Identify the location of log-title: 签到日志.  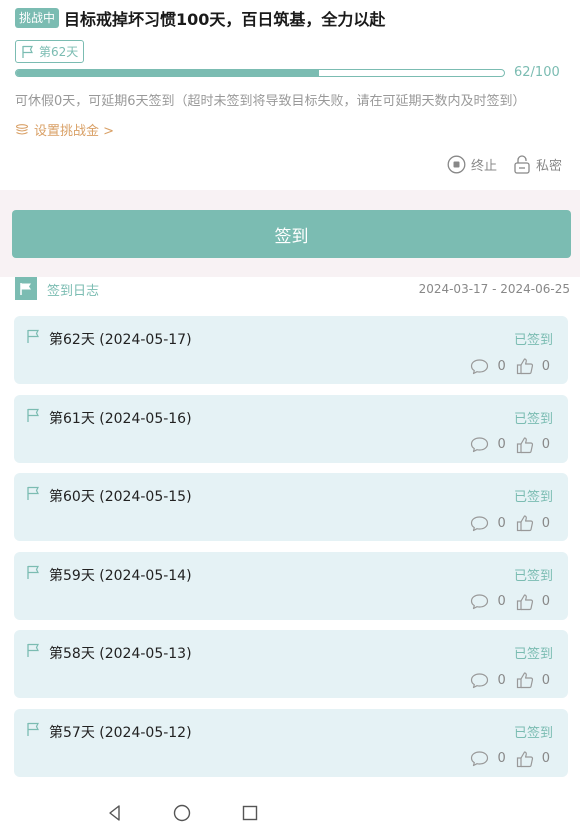
(73, 291).